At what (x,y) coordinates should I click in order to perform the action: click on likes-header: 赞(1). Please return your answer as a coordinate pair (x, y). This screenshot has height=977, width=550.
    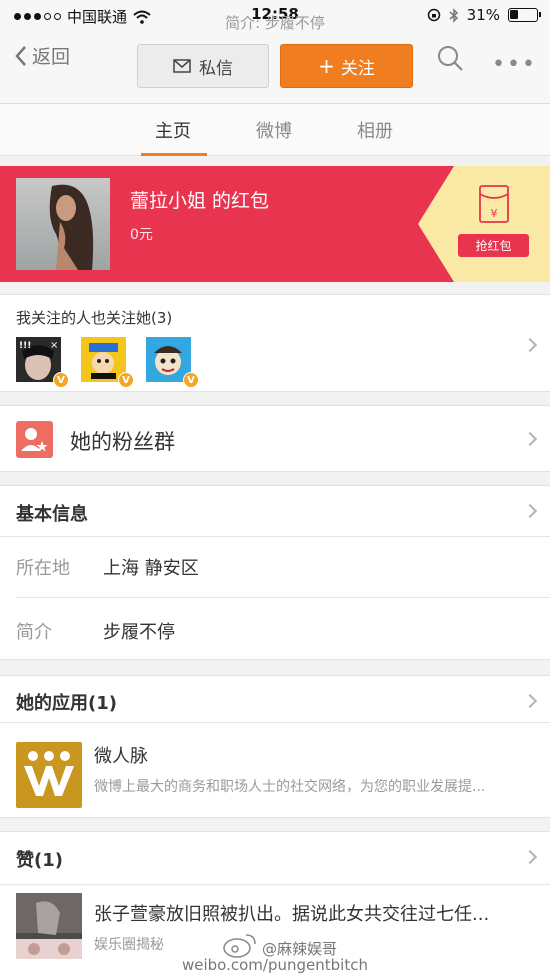
    Looking at the image, I should click on (39, 860).